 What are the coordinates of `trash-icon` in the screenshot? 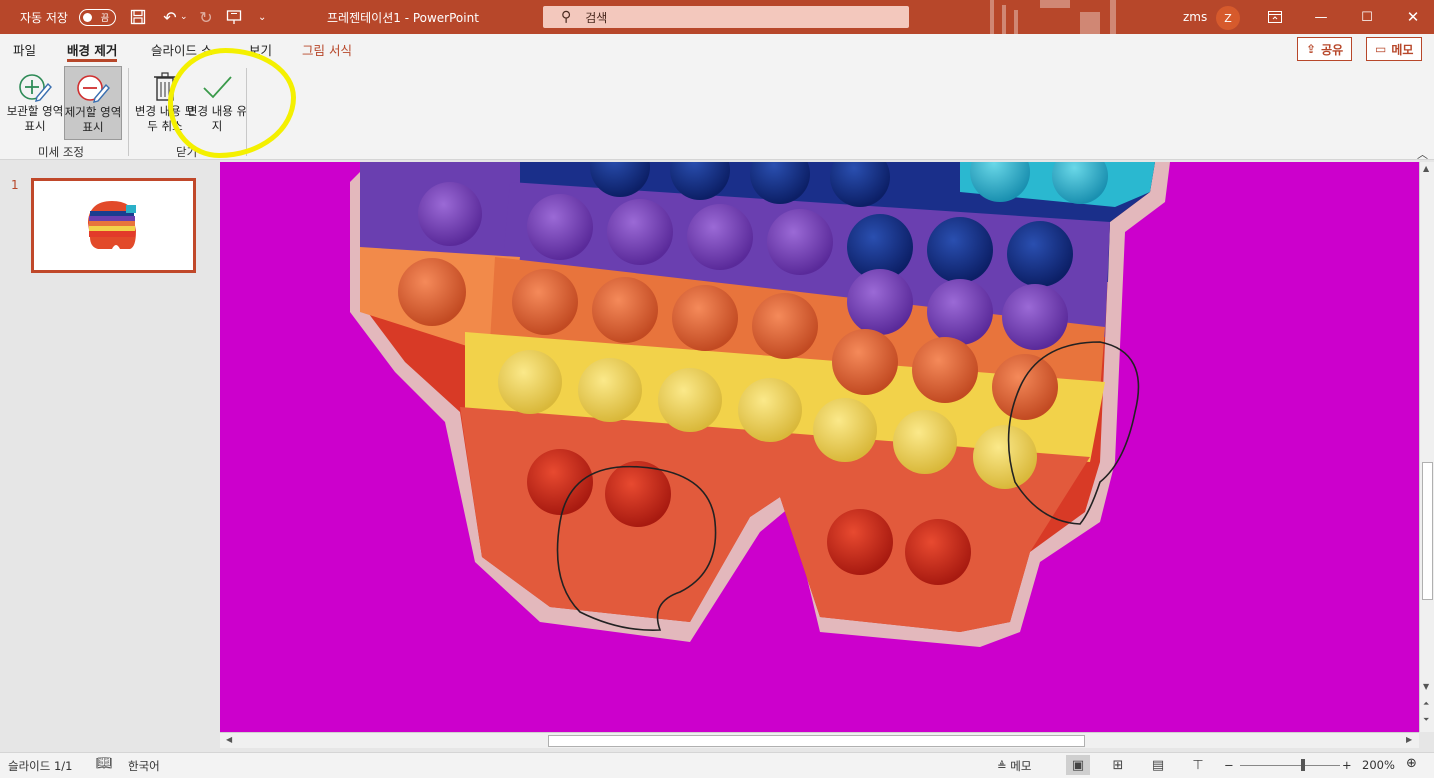 It's located at (165, 86).